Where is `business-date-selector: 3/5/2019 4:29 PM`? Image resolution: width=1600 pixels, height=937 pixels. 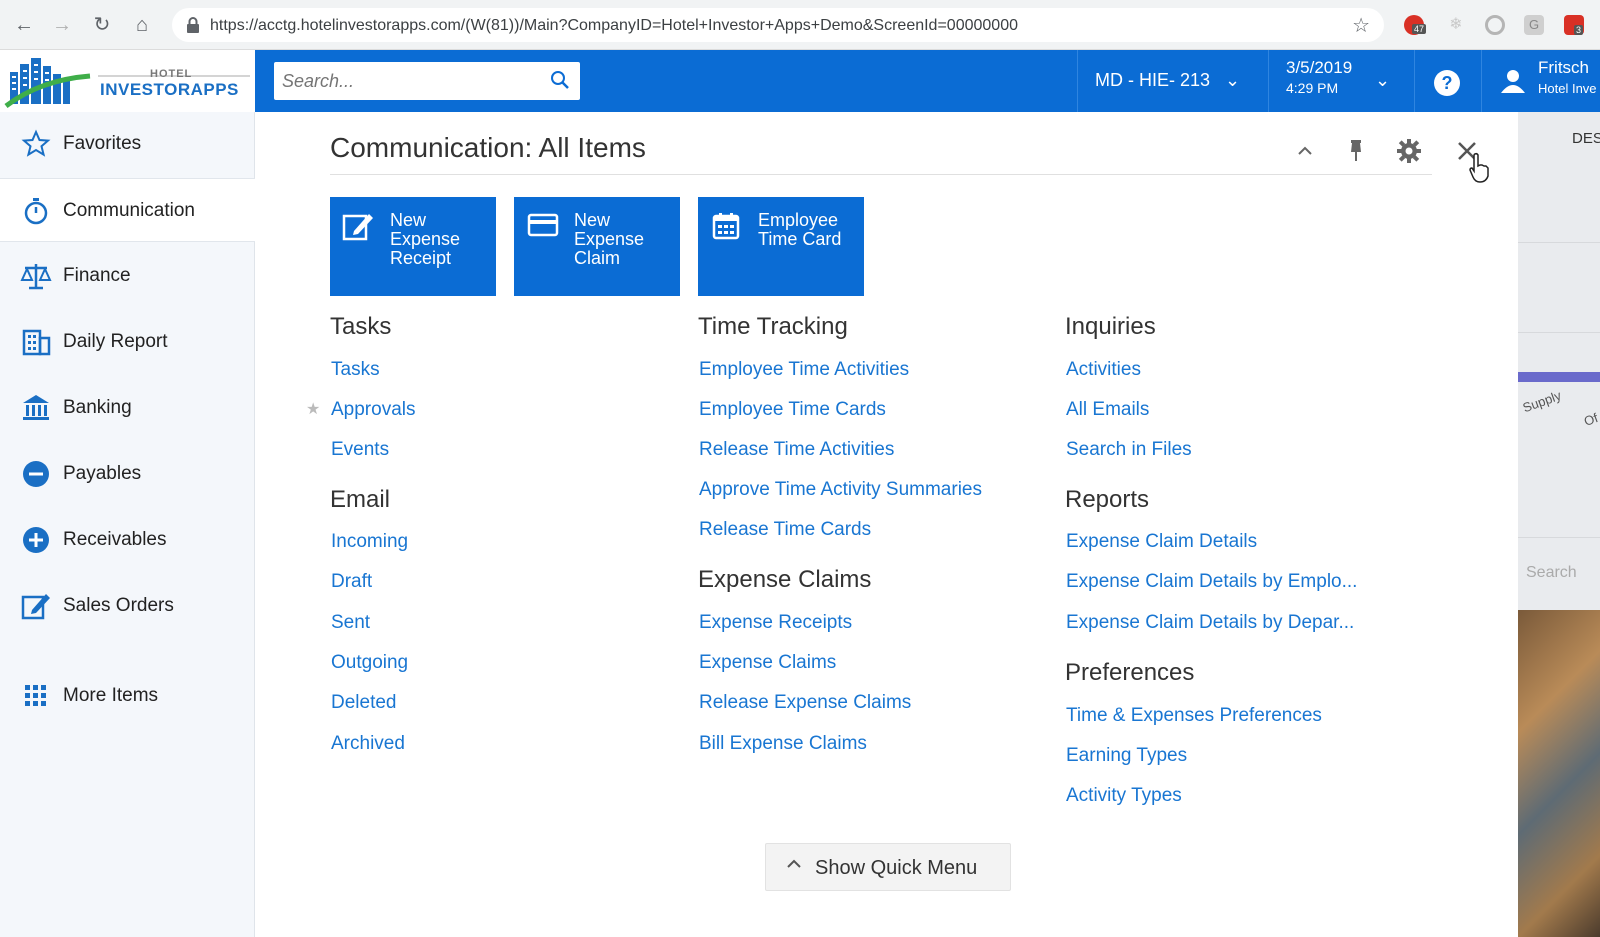 business-date-selector: 3/5/2019 4:29 PM is located at coordinates (1319, 77).